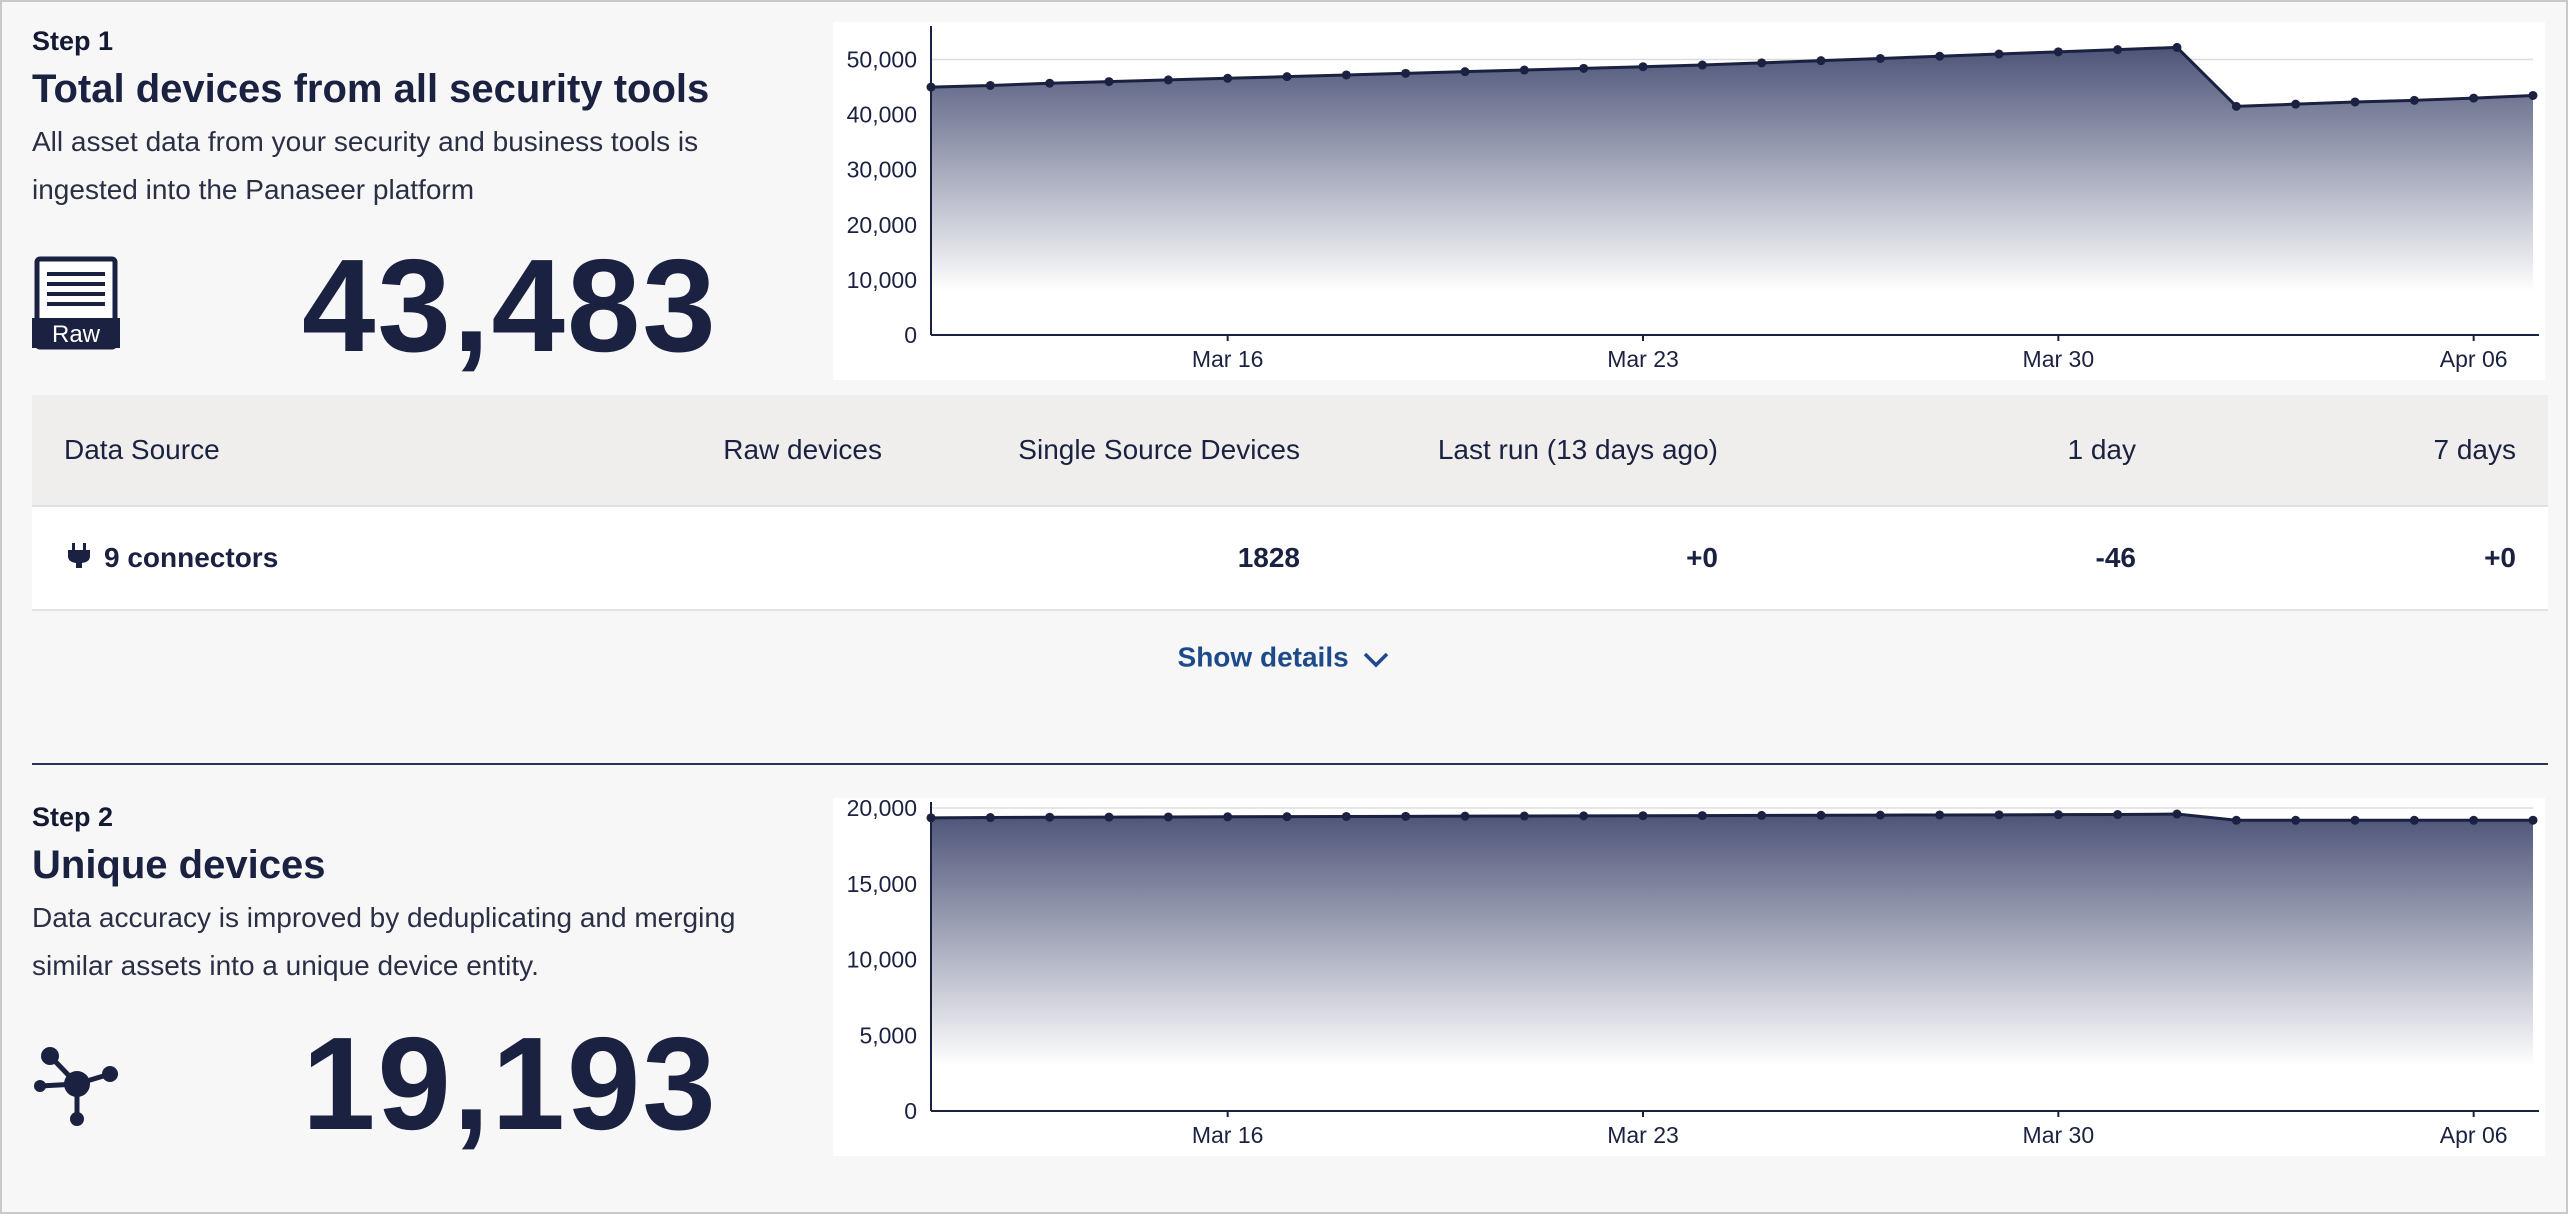 The height and width of the screenshot is (1214, 2568). What do you see at coordinates (1091, 450) in the screenshot?
I see `header-single-source: Single Source Devices` at bounding box center [1091, 450].